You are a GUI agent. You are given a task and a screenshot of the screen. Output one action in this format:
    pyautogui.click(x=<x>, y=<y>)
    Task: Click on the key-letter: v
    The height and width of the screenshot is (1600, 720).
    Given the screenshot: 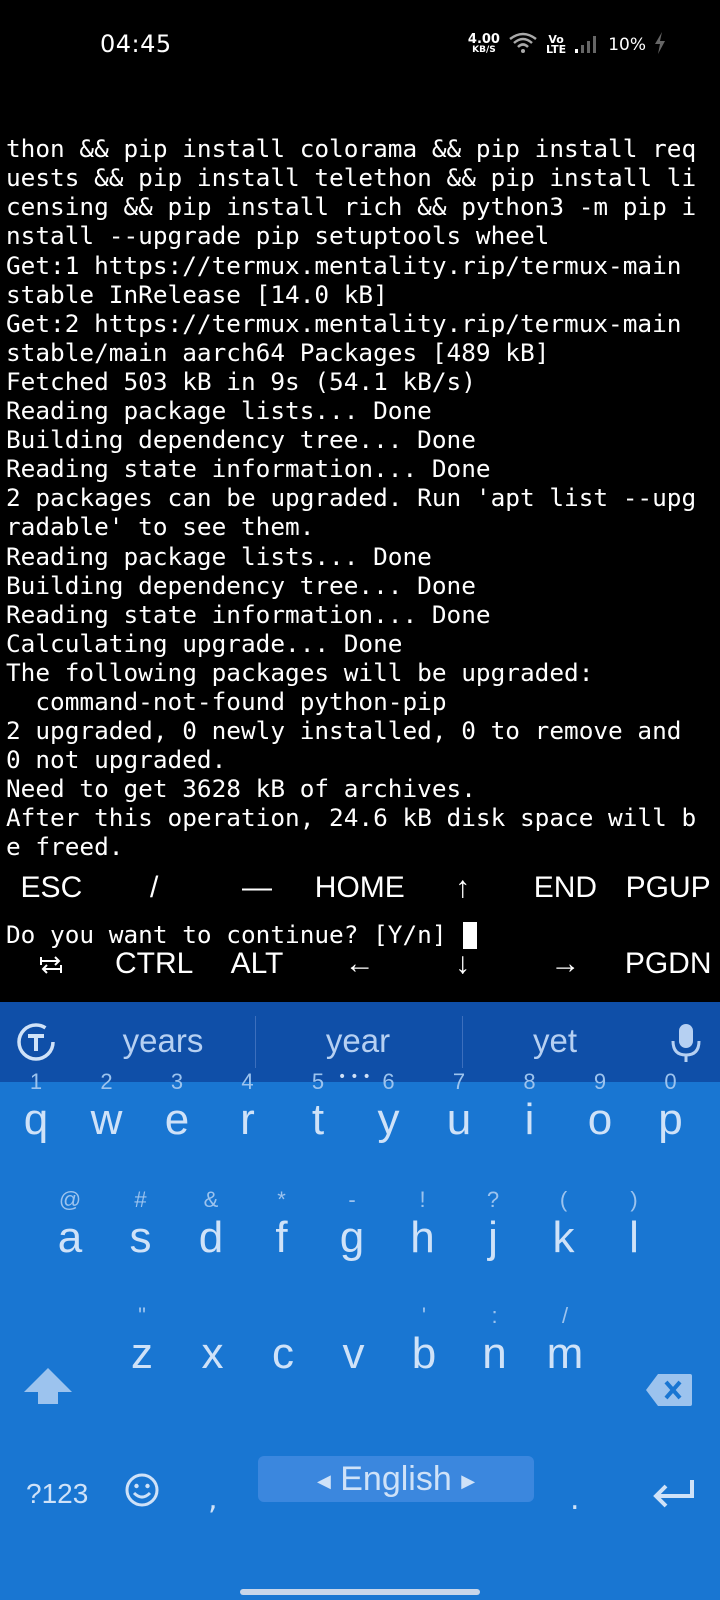 What is the action you would take?
    pyautogui.click(x=353, y=1353)
    